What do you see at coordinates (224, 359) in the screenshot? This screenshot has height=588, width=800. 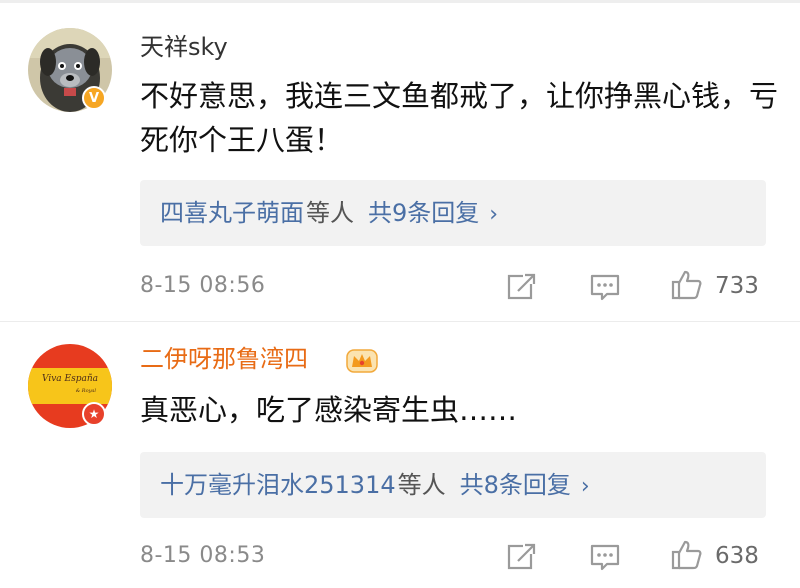 I see `username: 二伊呀那鲁湾四` at bounding box center [224, 359].